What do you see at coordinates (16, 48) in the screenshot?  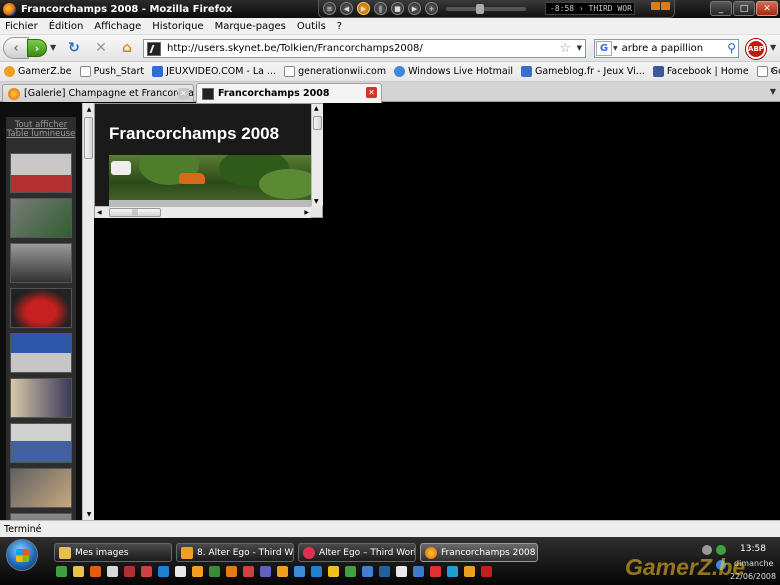 I see `back-button: ‹` at bounding box center [16, 48].